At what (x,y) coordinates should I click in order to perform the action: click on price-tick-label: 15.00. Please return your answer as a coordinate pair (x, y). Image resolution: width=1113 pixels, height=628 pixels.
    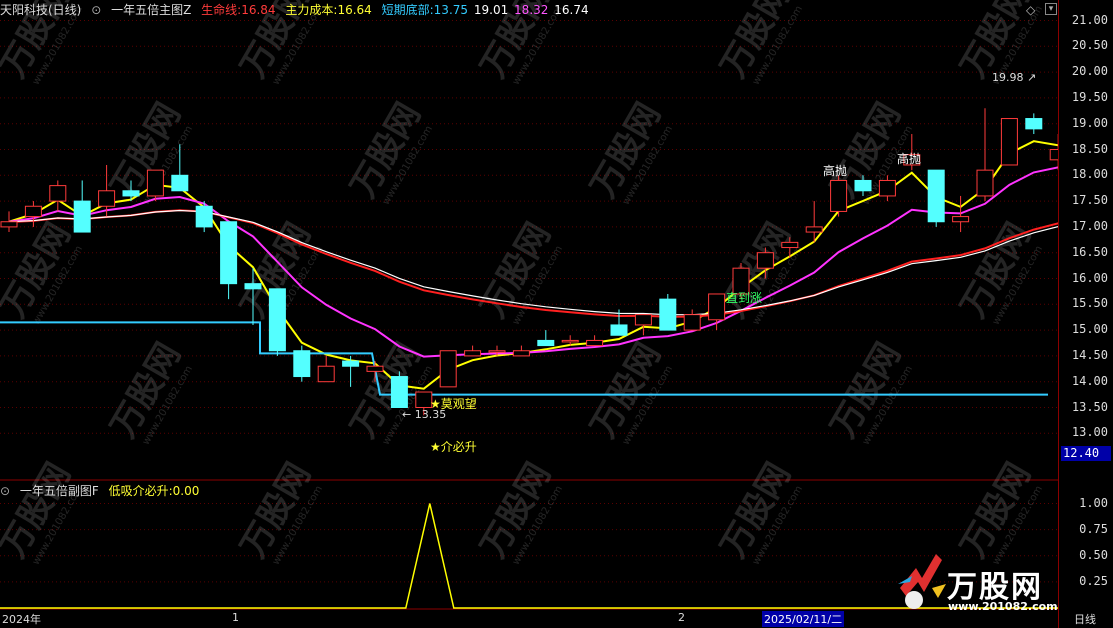
    Looking at the image, I should click on (1089, 329).